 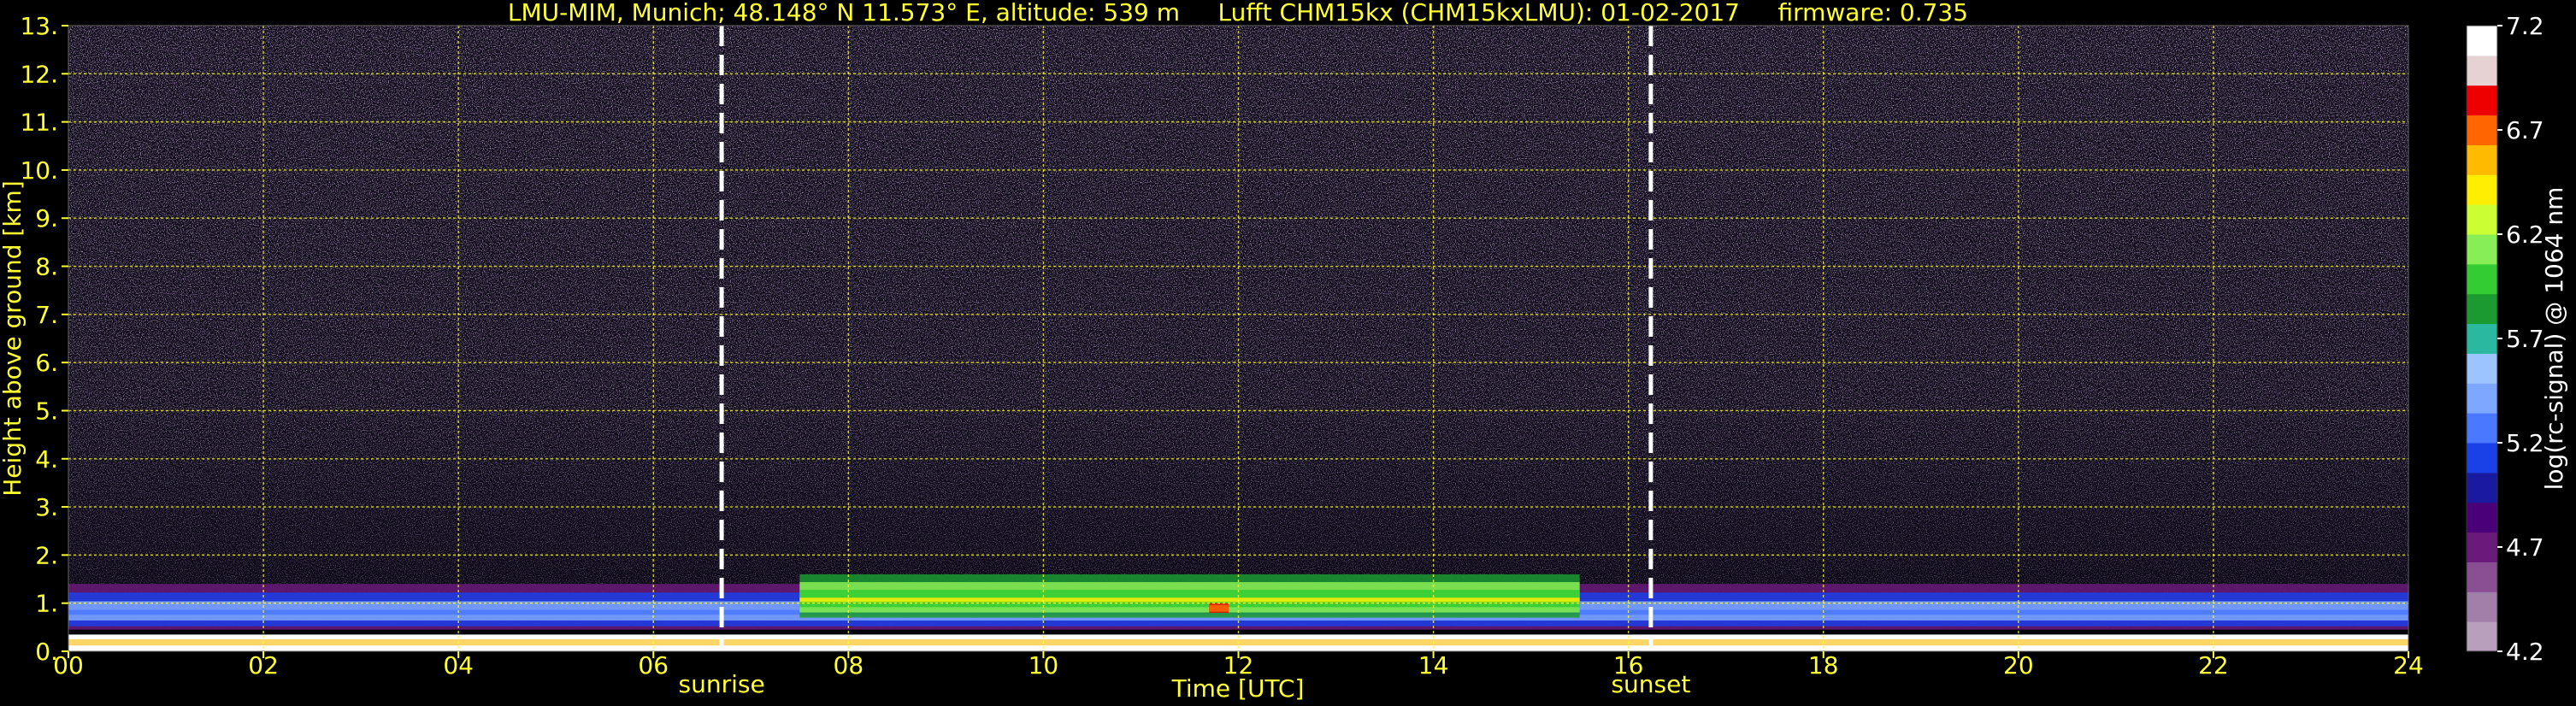 I want to click on sunrise-label: sunrise, so click(x=721, y=684).